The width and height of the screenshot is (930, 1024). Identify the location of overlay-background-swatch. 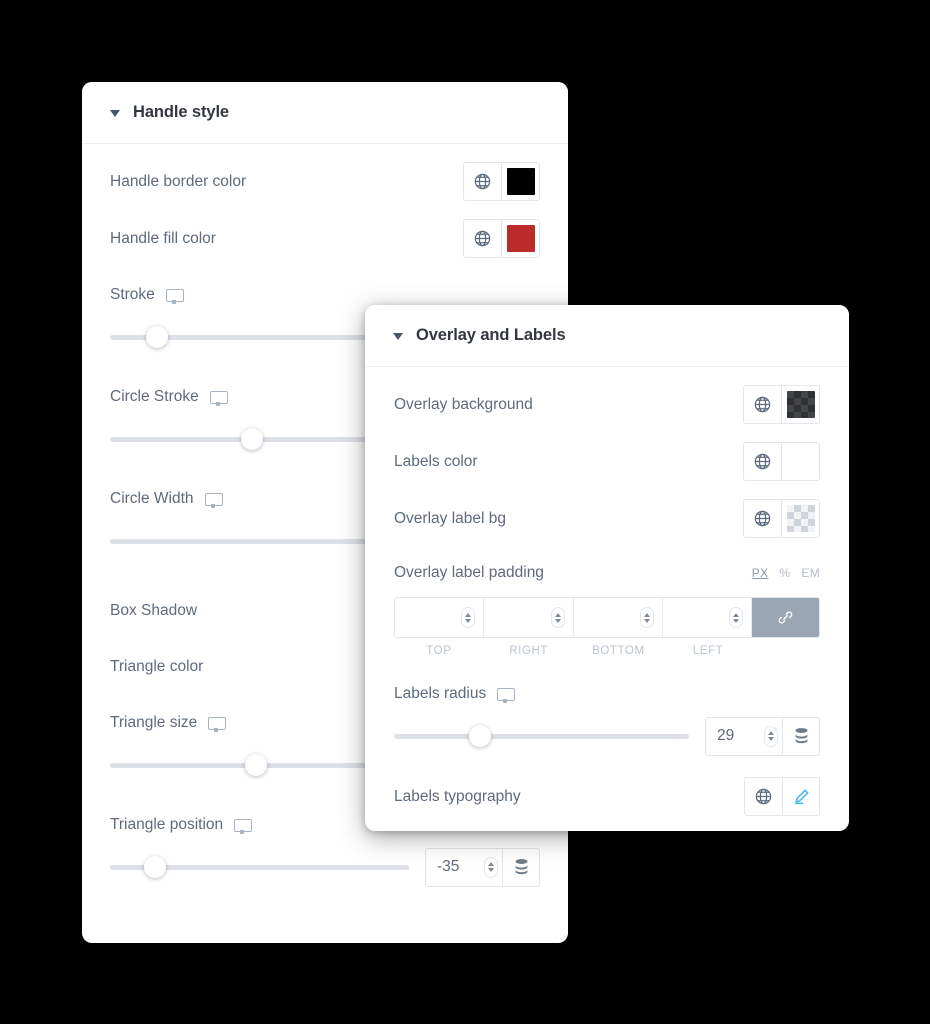
(800, 404).